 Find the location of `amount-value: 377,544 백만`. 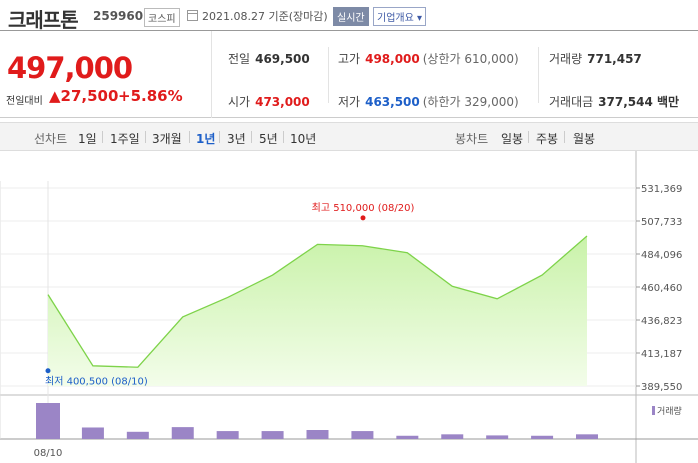

amount-value: 377,544 백만 is located at coordinates (639, 102).